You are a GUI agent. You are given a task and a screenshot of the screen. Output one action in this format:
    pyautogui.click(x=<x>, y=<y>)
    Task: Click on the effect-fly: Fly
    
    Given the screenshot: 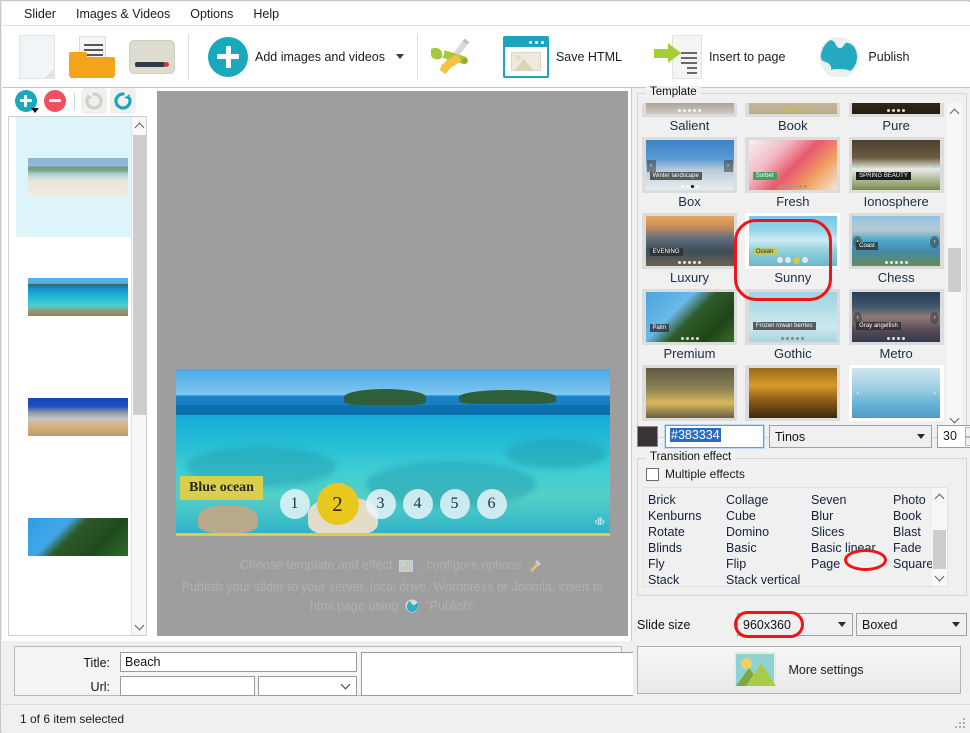 What is the action you would take?
    pyautogui.click(x=687, y=564)
    